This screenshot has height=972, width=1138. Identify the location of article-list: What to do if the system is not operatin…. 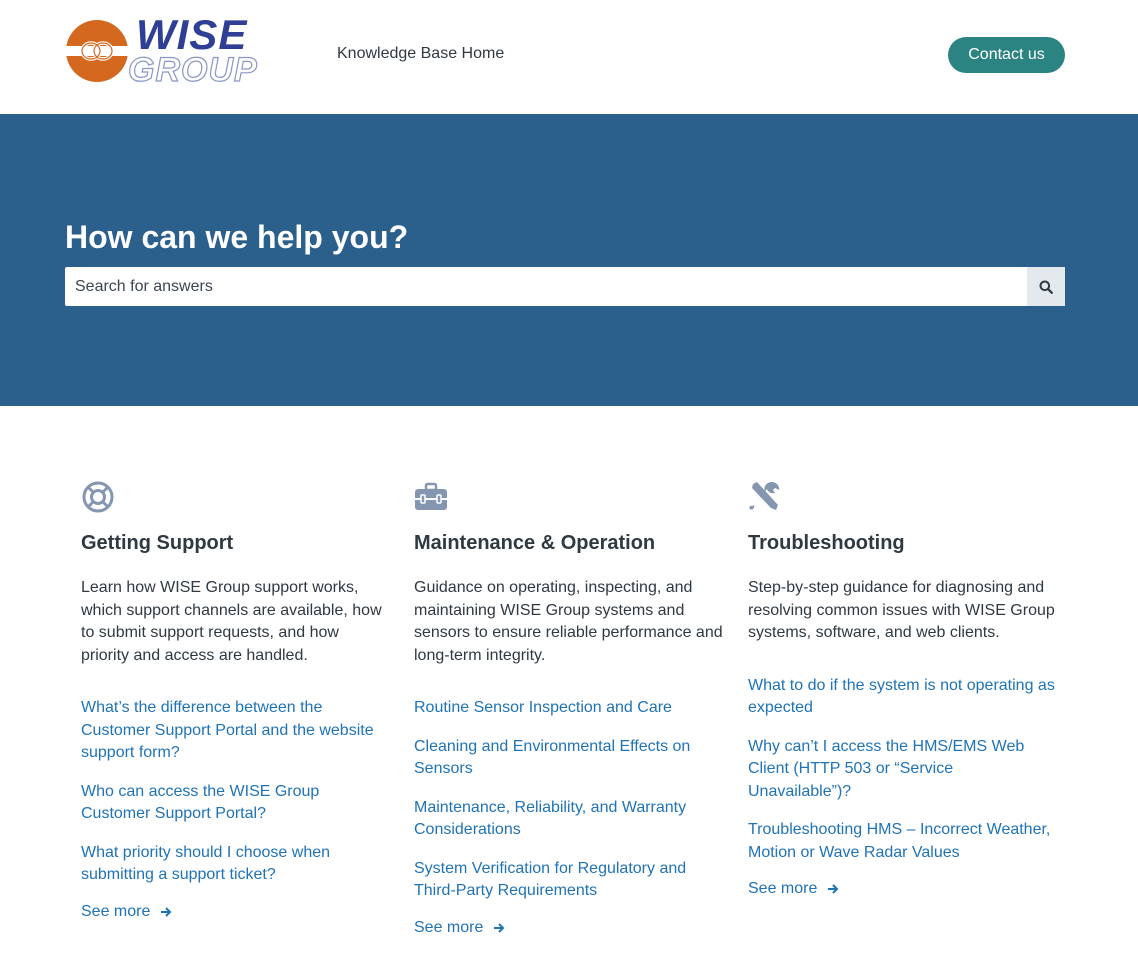
(903, 770).